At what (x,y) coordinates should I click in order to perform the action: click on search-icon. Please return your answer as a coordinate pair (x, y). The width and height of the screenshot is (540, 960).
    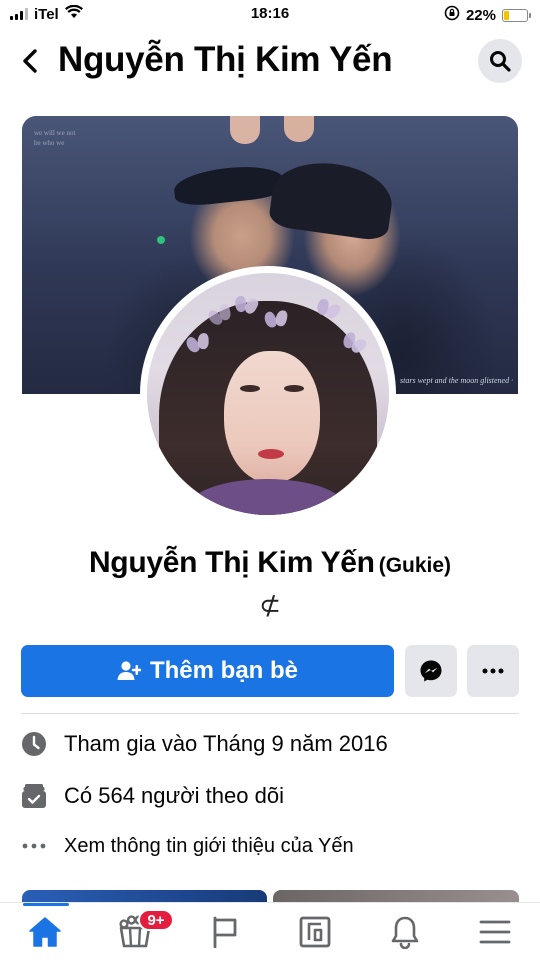
    Looking at the image, I should click on (500, 61).